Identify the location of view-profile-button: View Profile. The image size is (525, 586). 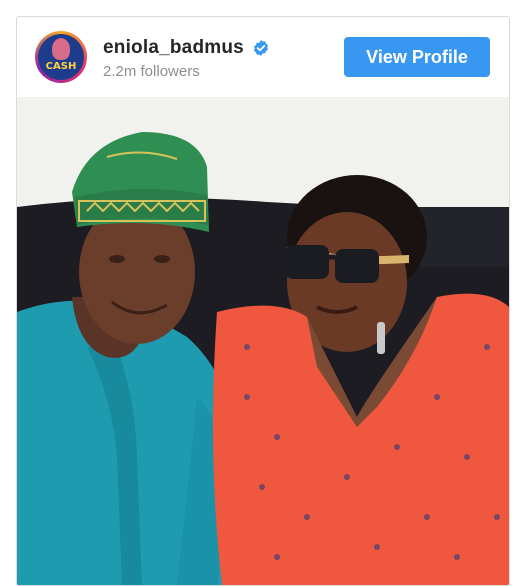
(417, 57).